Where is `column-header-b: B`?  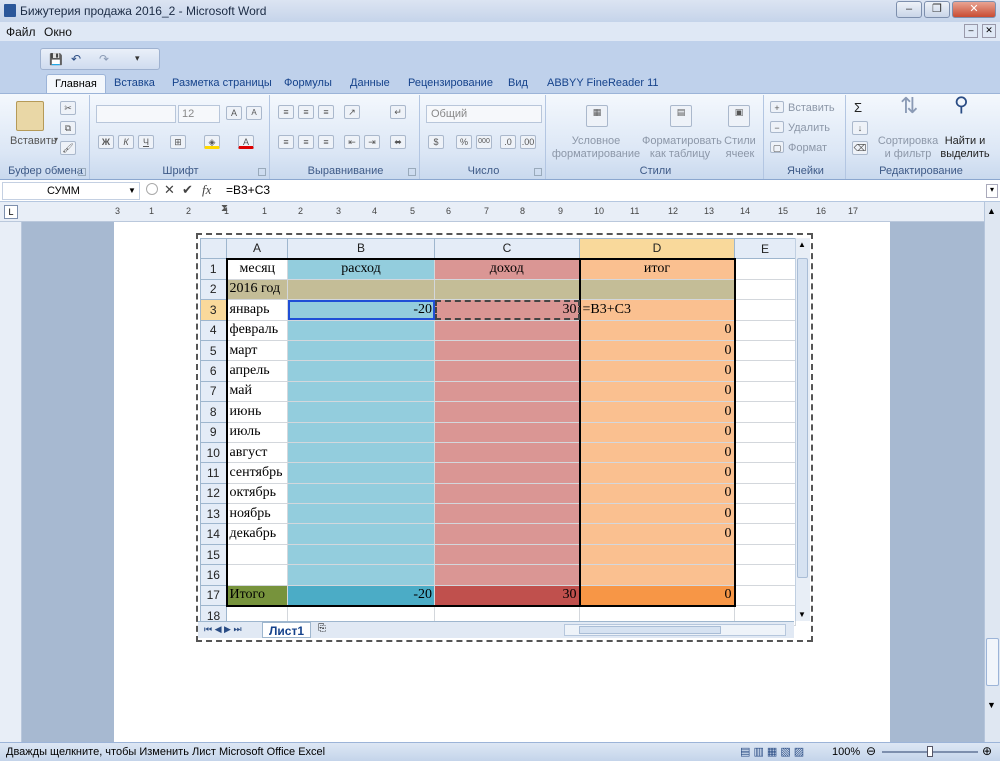
column-header-b: B is located at coordinates (361, 248).